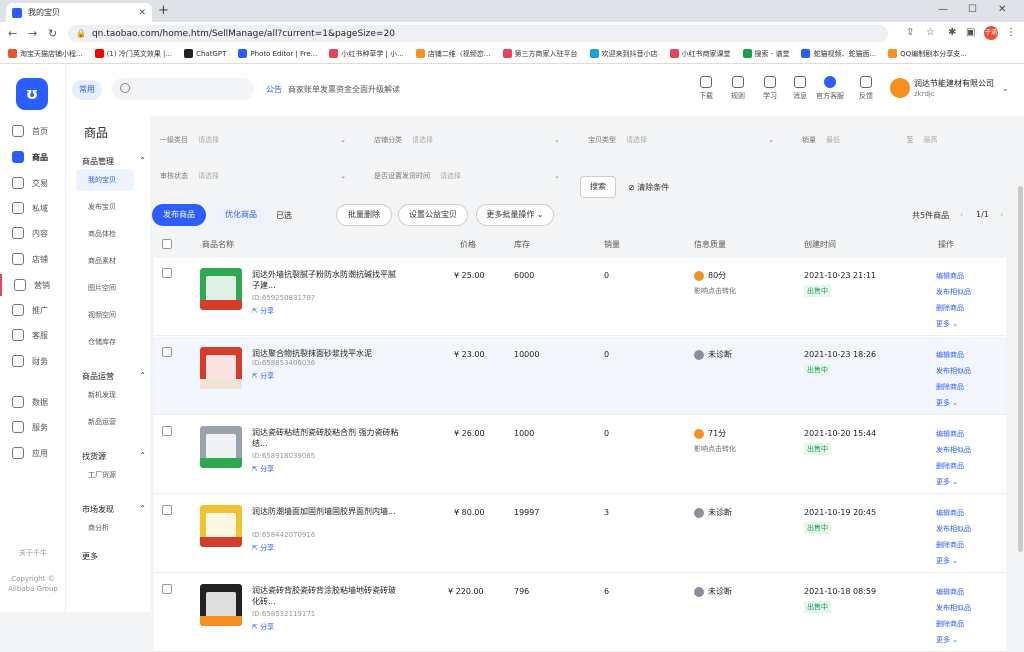  What do you see at coordinates (33, 361) in the screenshot?
I see `nav-item-finance: 财务` at bounding box center [33, 361].